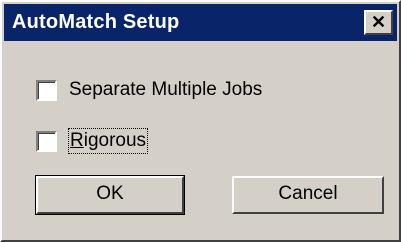 The height and width of the screenshot is (242, 401). I want to click on dialog-title: AutoMatch Setup, so click(96, 22).